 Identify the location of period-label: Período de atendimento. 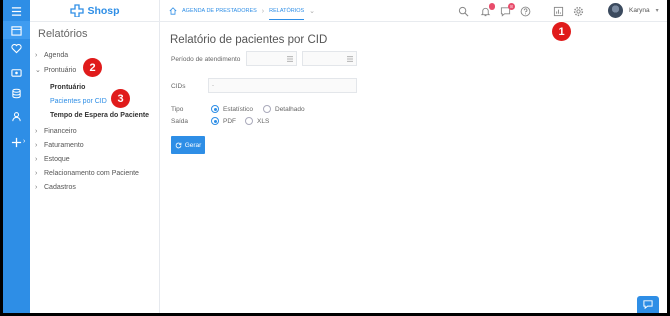
(206, 59).